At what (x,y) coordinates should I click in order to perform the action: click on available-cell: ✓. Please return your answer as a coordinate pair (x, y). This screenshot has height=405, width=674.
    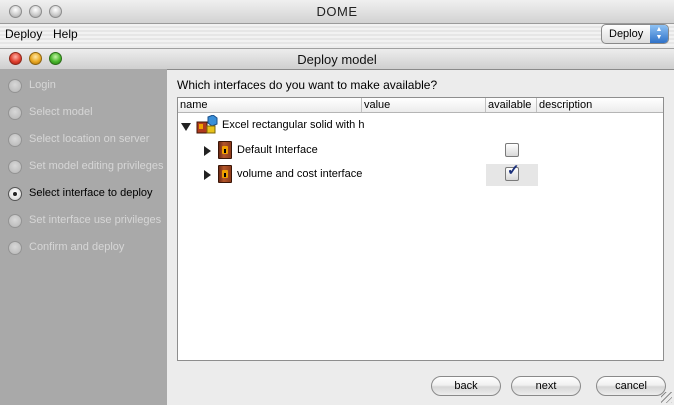
    Looking at the image, I should click on (512, 174).